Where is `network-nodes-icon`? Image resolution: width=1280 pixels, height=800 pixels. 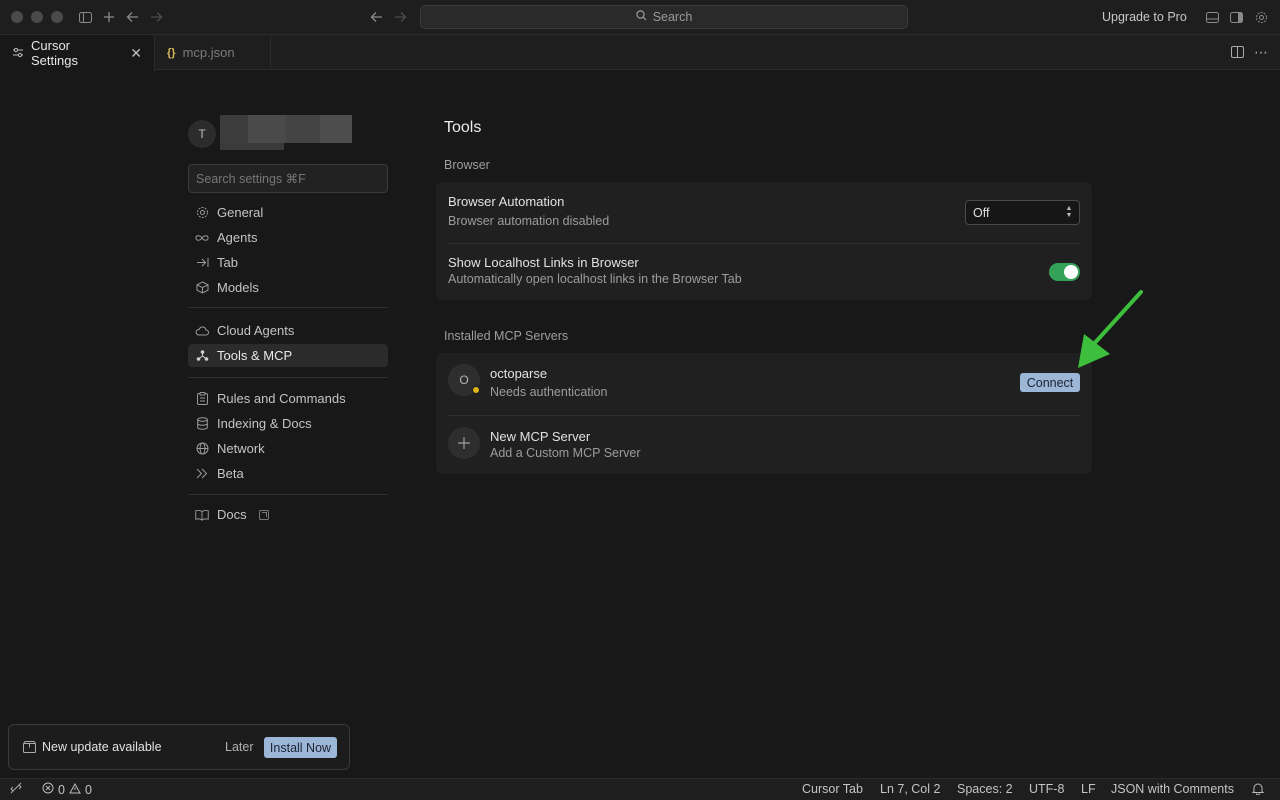
network-nodes-icon is located at coordinates (202, 356).